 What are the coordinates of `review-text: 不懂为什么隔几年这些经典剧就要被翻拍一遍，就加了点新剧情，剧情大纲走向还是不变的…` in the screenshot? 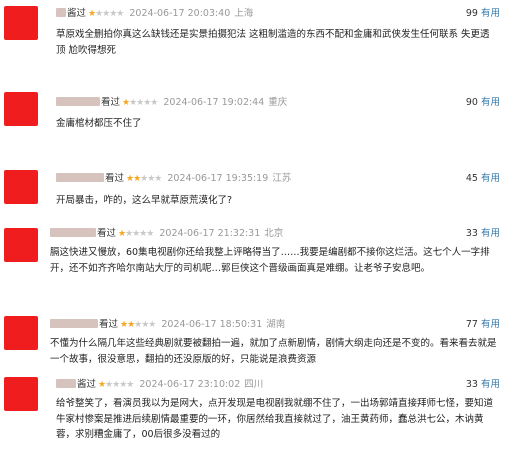 It's located at (273, 351).